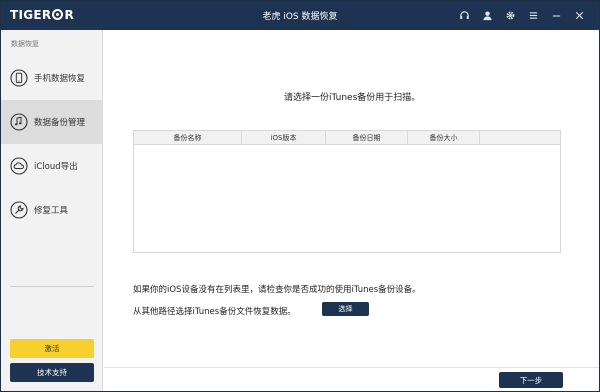  What do you see at coordinates (277, 290) in the screenshot?
I see `device-missing-hint: 如果你的iOS设备没有在列表里，请检查你是否成功的使用iTunes备份设备。` at bounding box center [277, 290].